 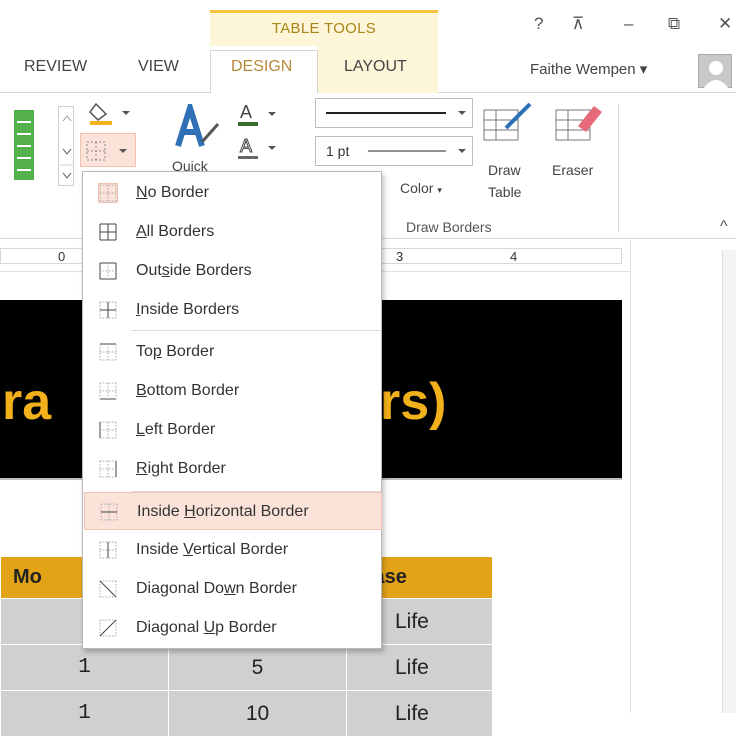 What do you see at coordinates (233, 469) in the screenshot?
I see `menu-item-right-border: Right Border` at bounding box center [233, 469].